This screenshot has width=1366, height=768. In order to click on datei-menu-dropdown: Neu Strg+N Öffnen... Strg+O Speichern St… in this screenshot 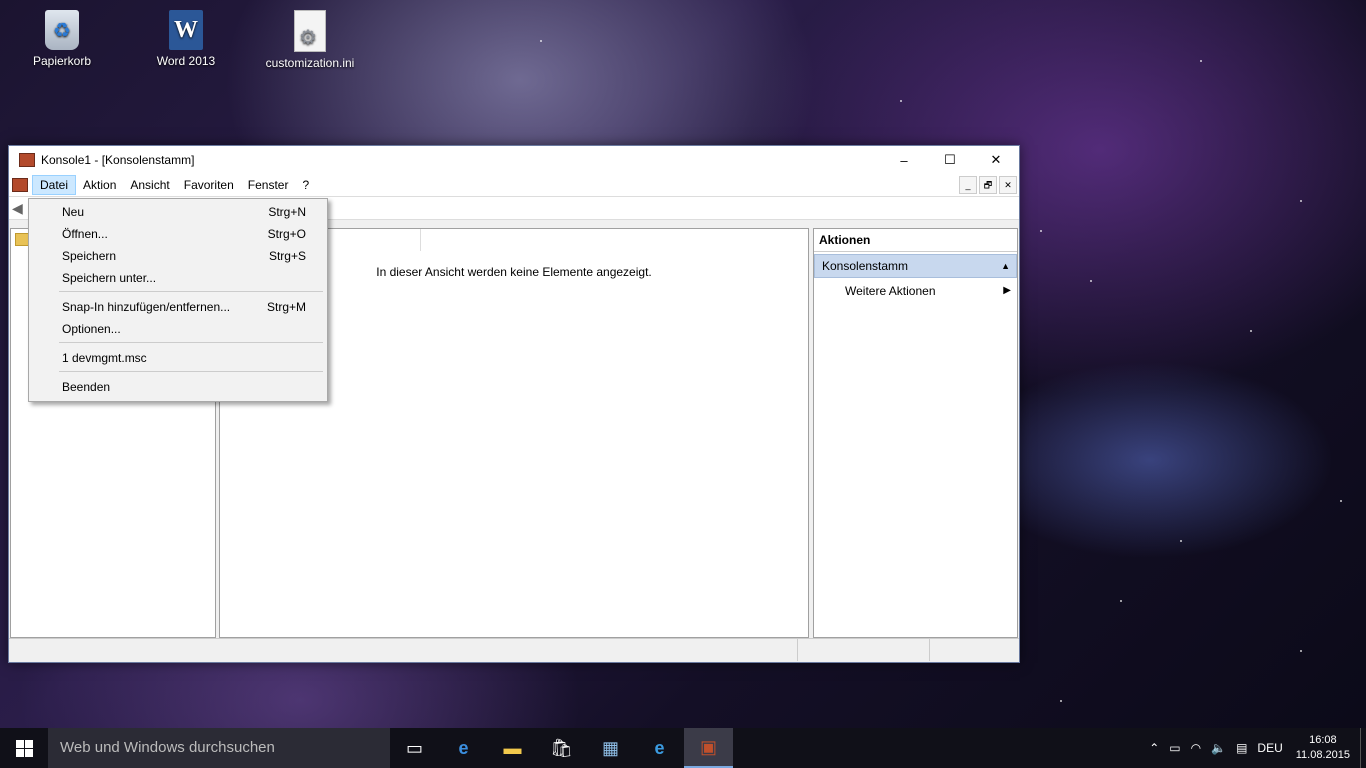, I will do `click(178, 300)`.